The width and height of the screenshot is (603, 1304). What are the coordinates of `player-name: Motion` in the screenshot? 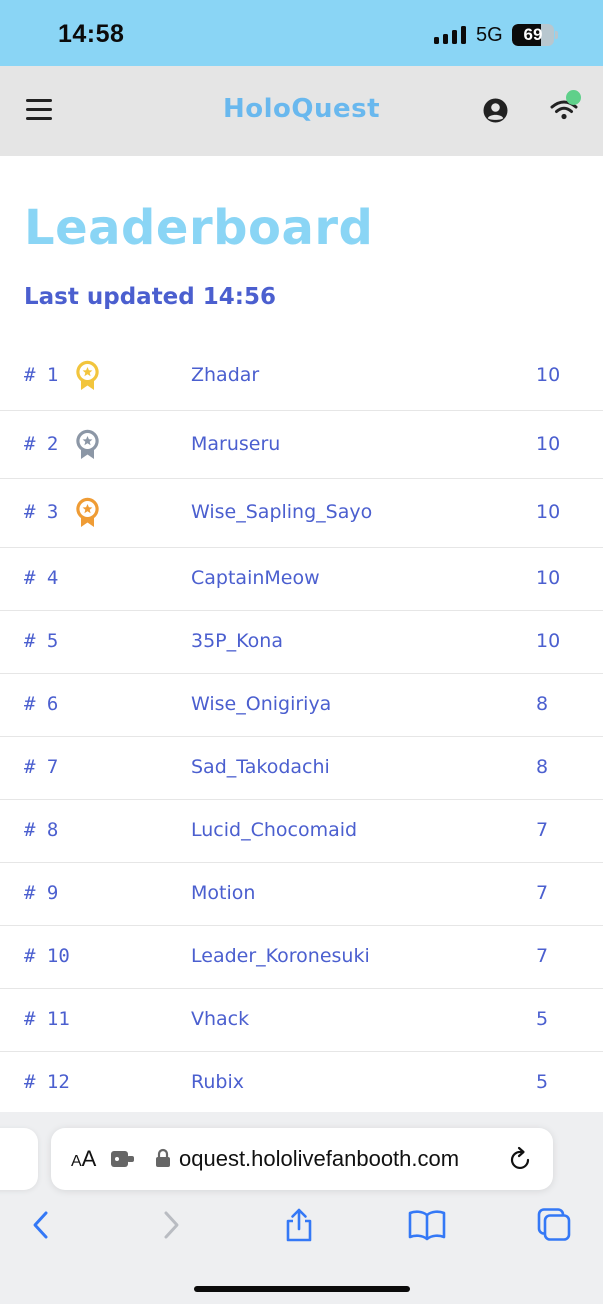 It's located at (223, 892).